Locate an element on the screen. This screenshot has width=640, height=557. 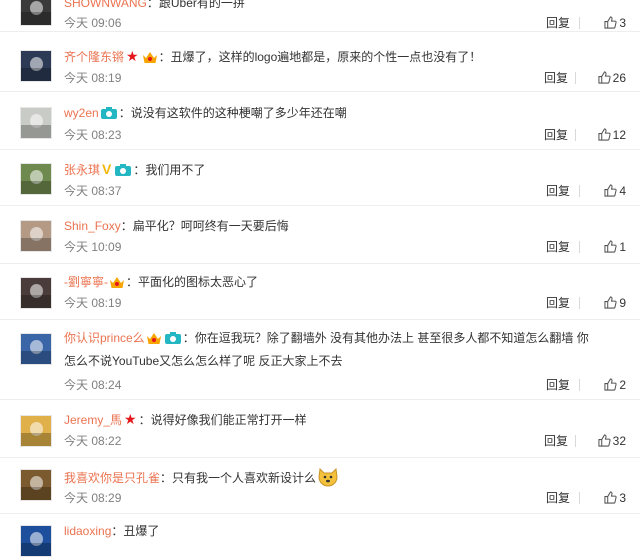
comment-timestamp: 今天 09:06 is located at coordinates (93, 23).